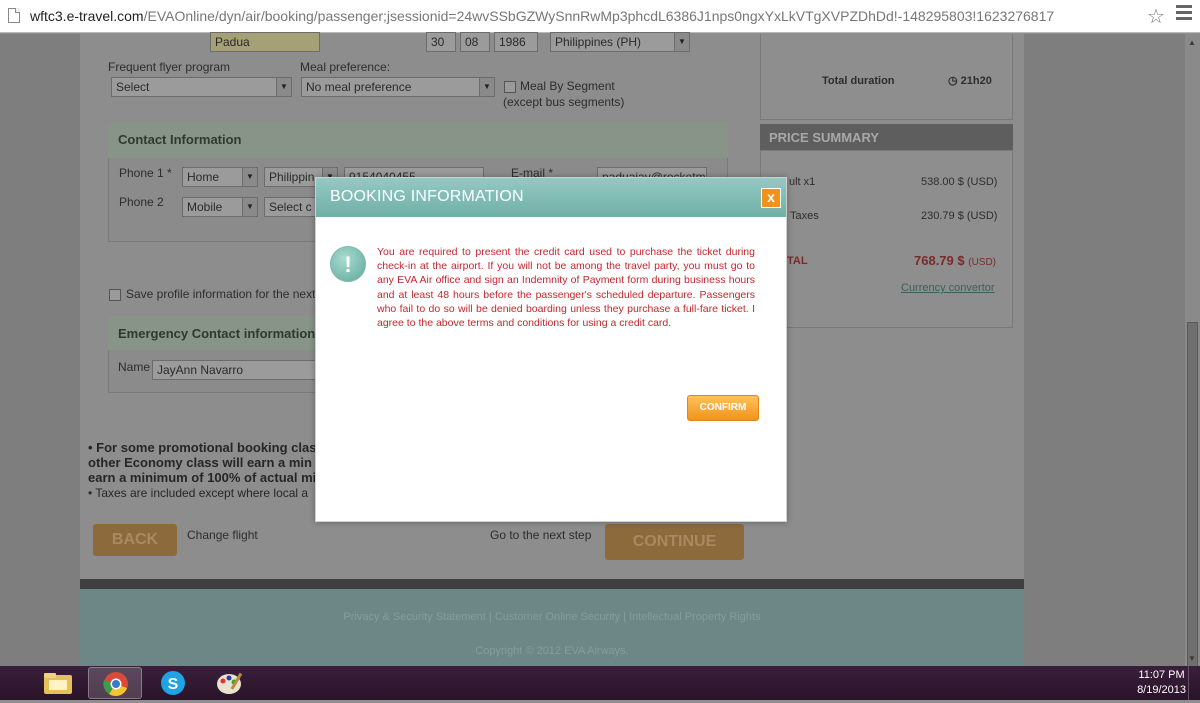 The height and width of the screenshot is (703, 1200). What do you see at coordinates (541, 535) in the screenshot?
I see `next-step-label: Go to the next step` at bounding box center [541, 535].